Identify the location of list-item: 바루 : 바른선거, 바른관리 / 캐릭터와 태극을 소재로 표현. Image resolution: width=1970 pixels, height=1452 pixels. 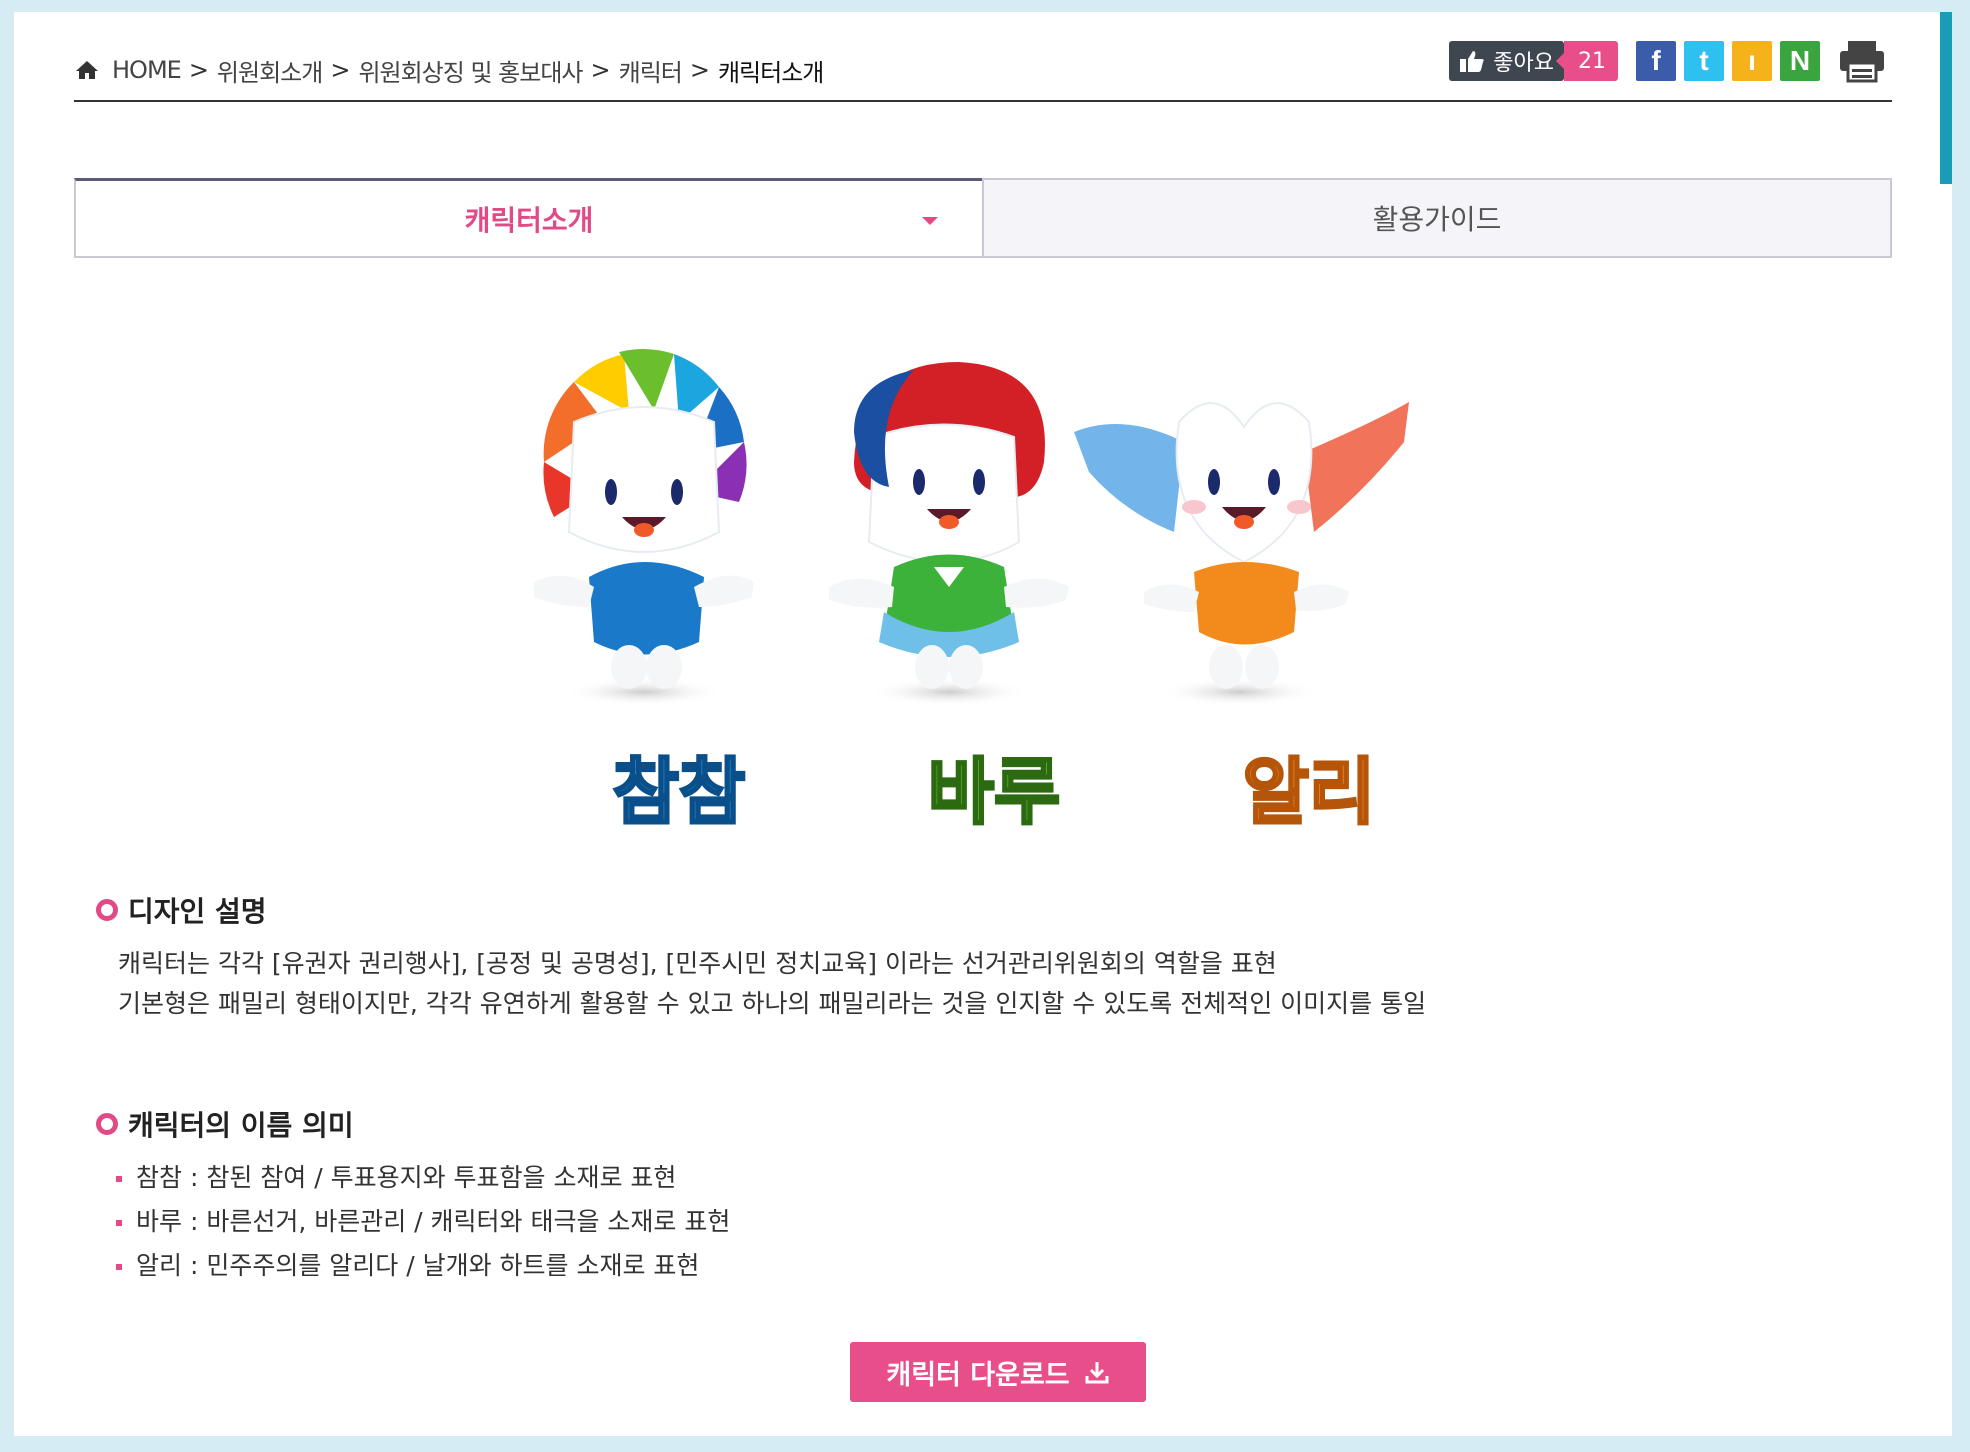
(422, 1222).